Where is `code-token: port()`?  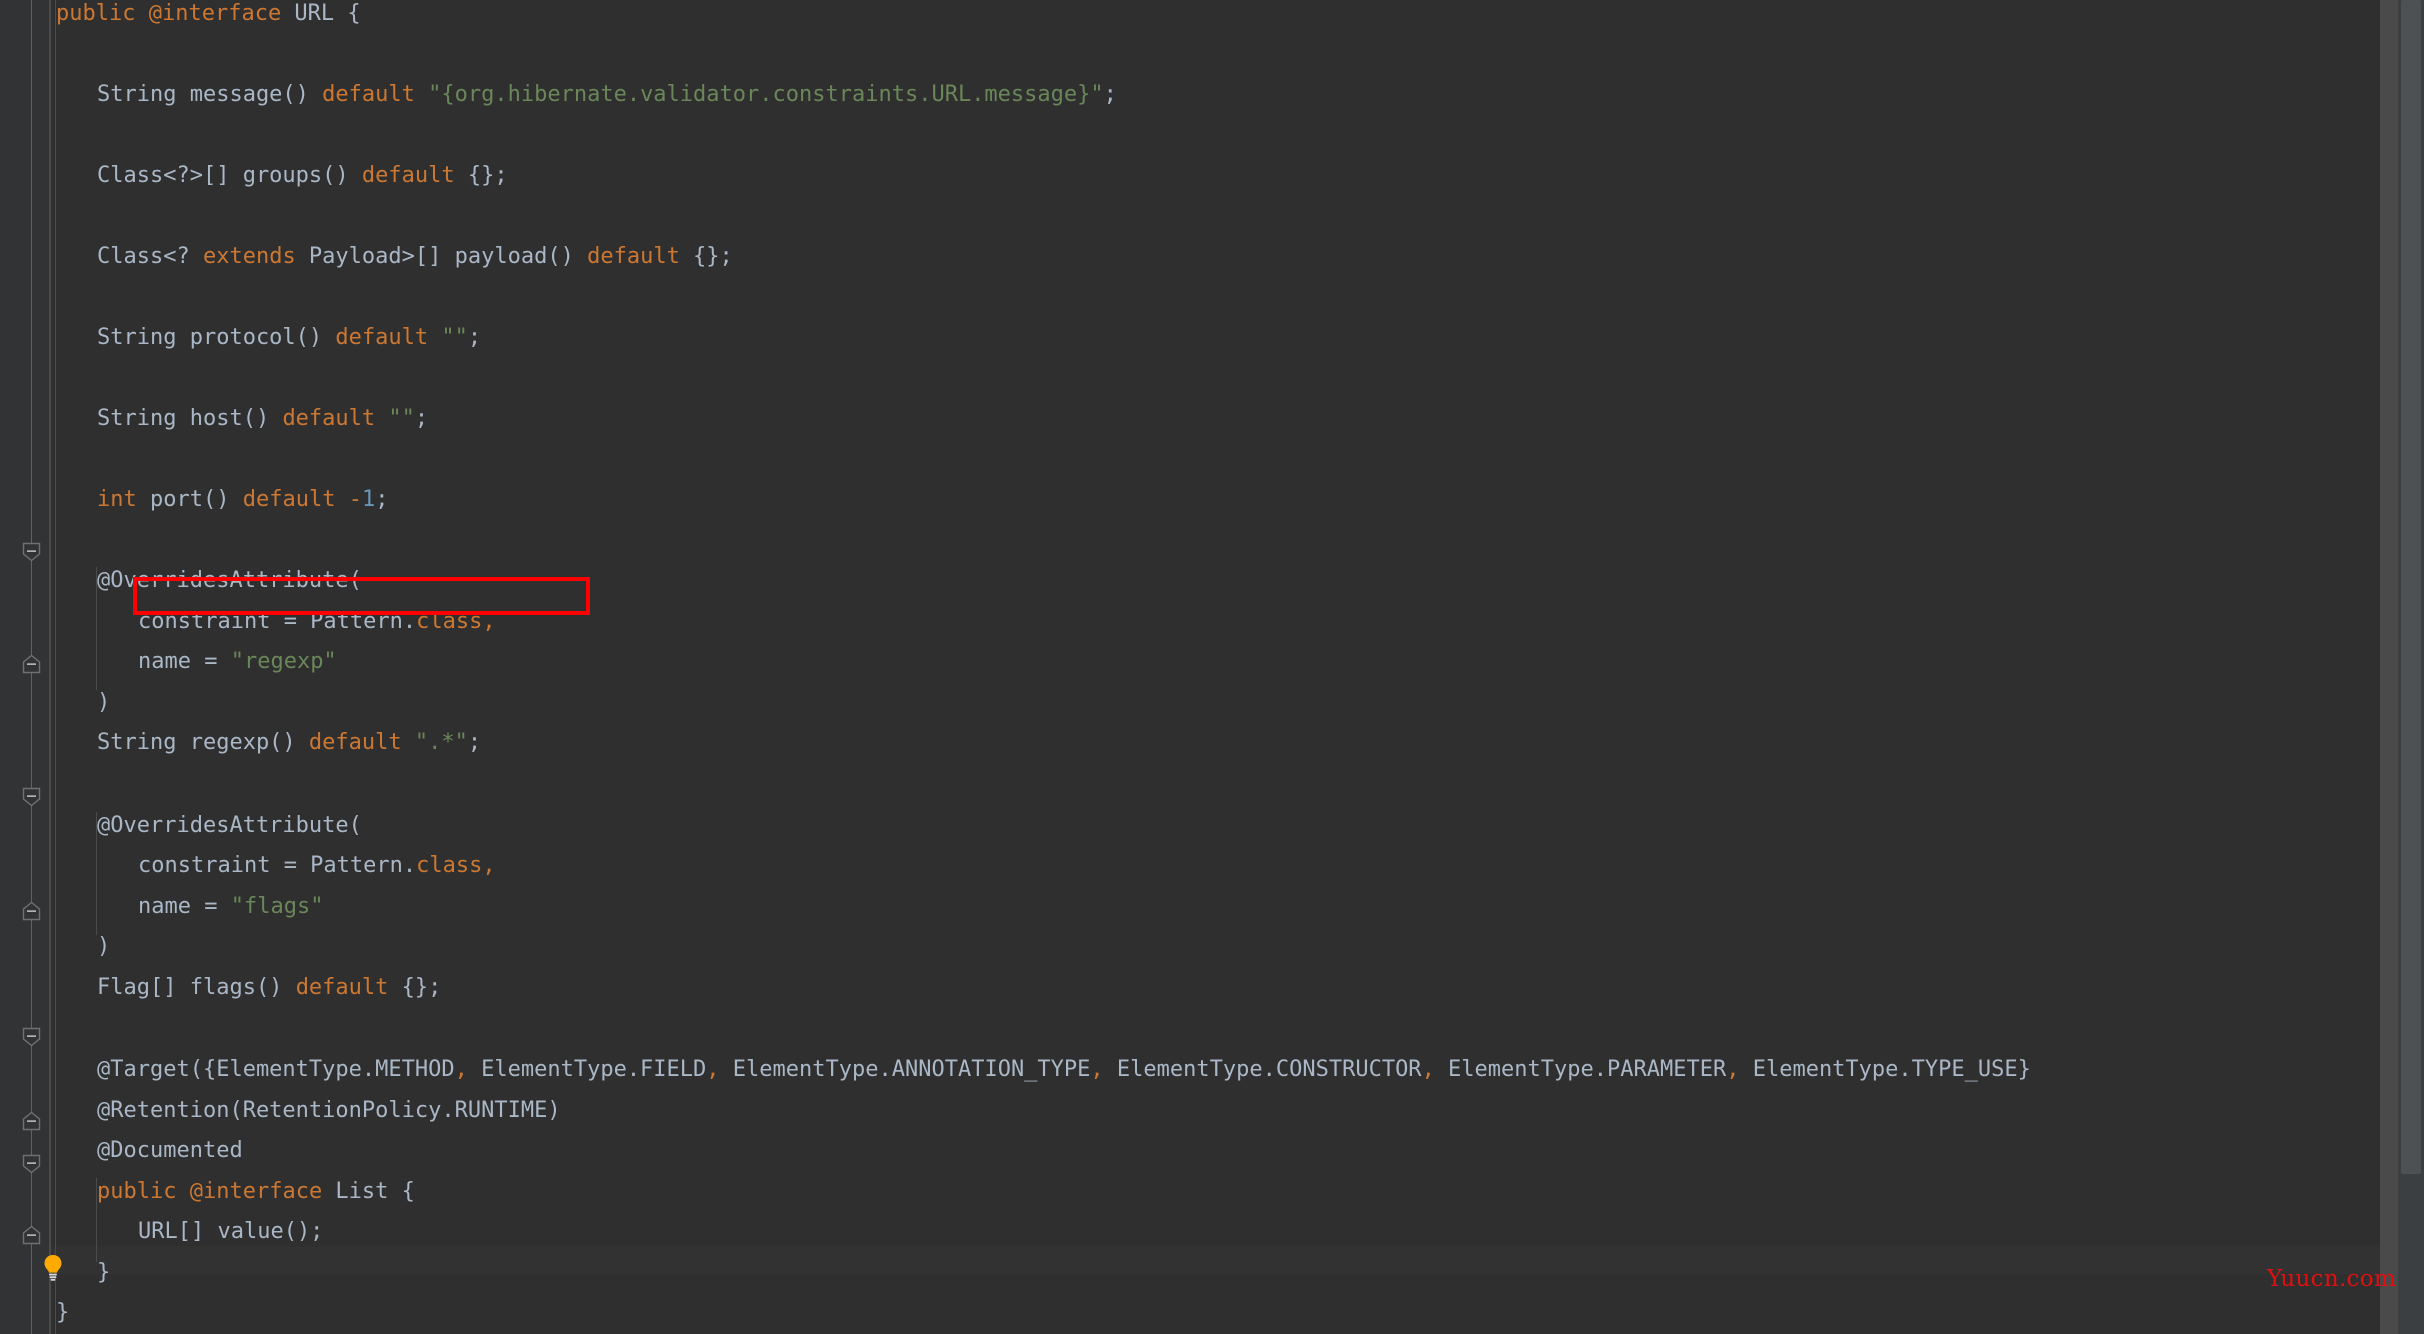
code-token: port() is located at coordinates (189, 499).